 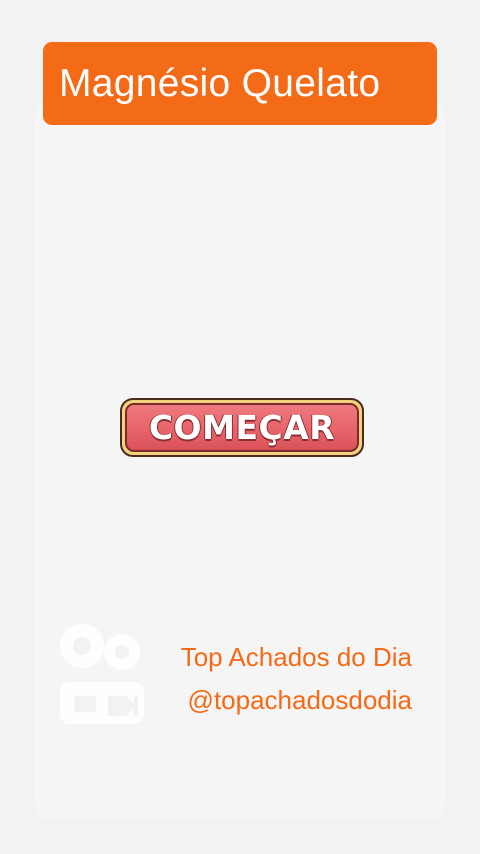 I want to click on brand-credit: Top Achados do Dia @topachadosdodia, so click(x=296, y=679).